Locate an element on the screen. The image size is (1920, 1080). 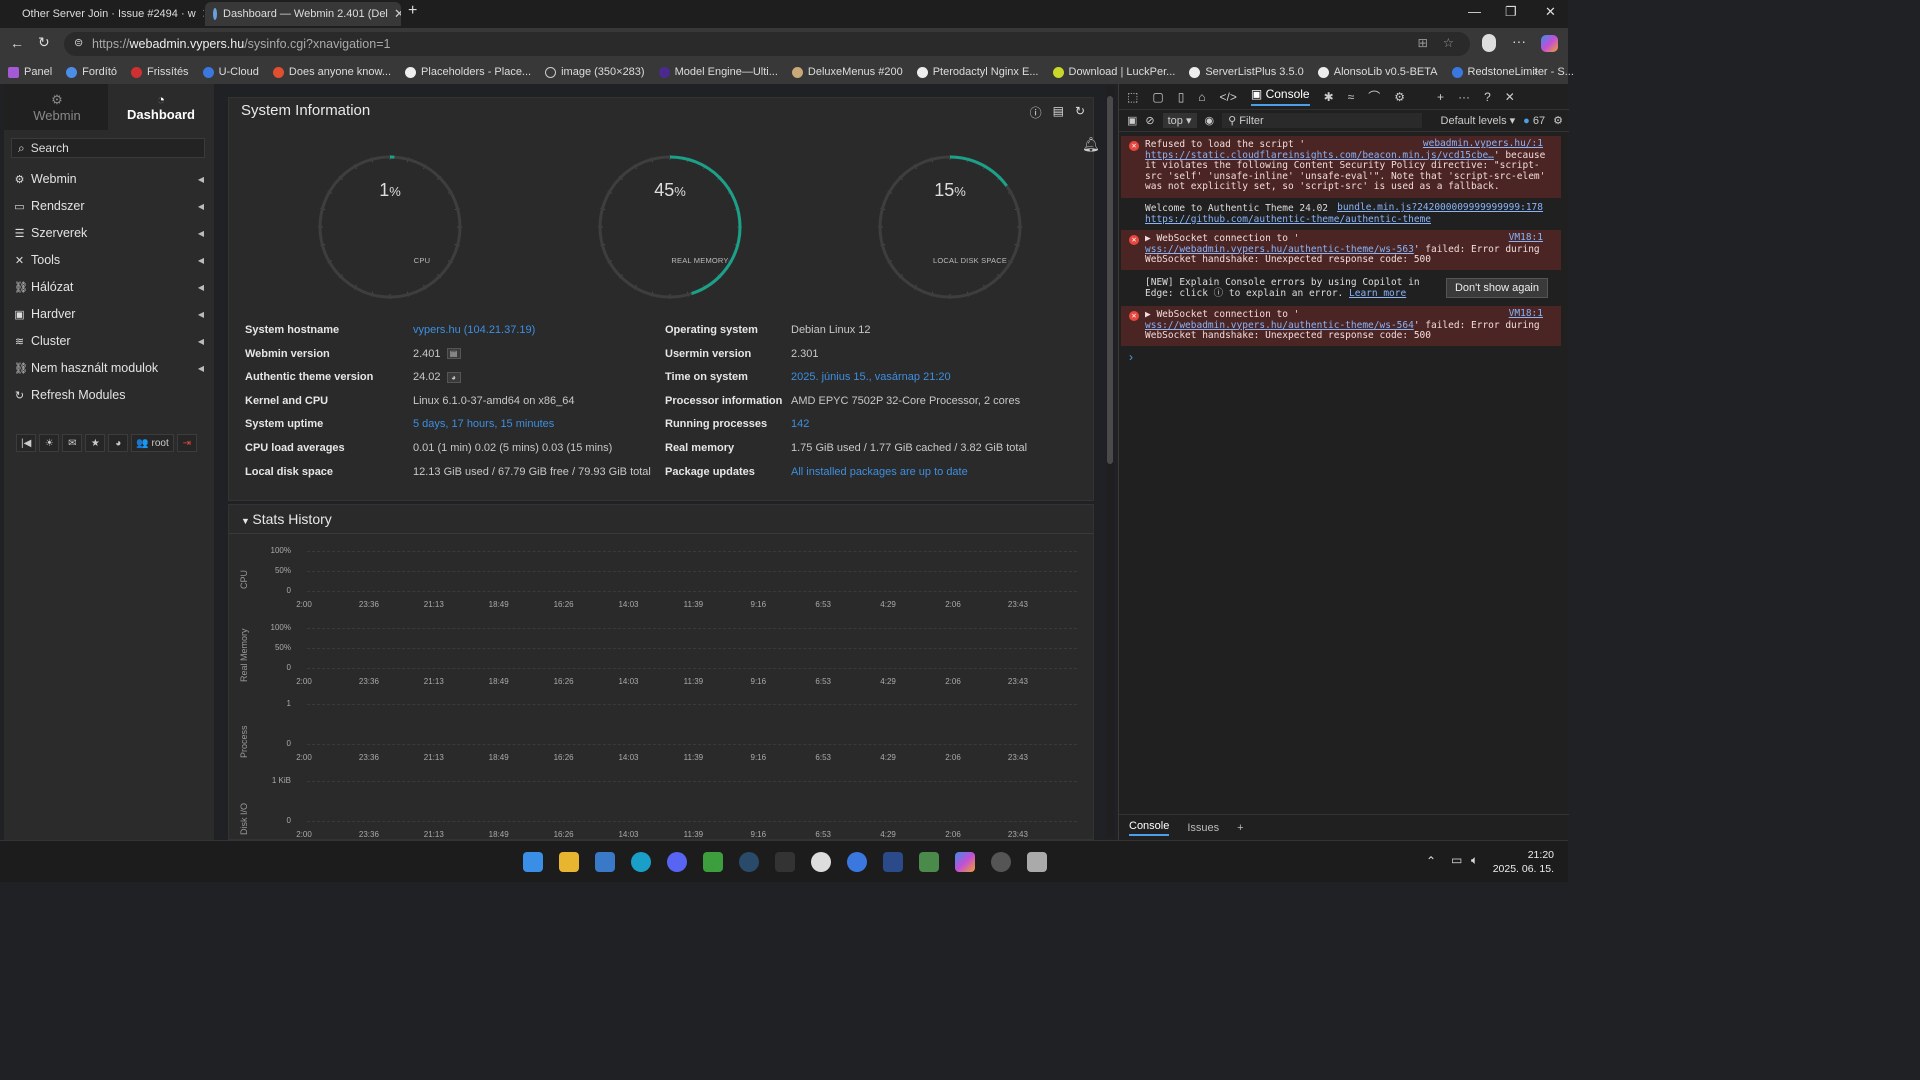
volume-icon: 🔈︎ is located at coordinates (1474, 860).